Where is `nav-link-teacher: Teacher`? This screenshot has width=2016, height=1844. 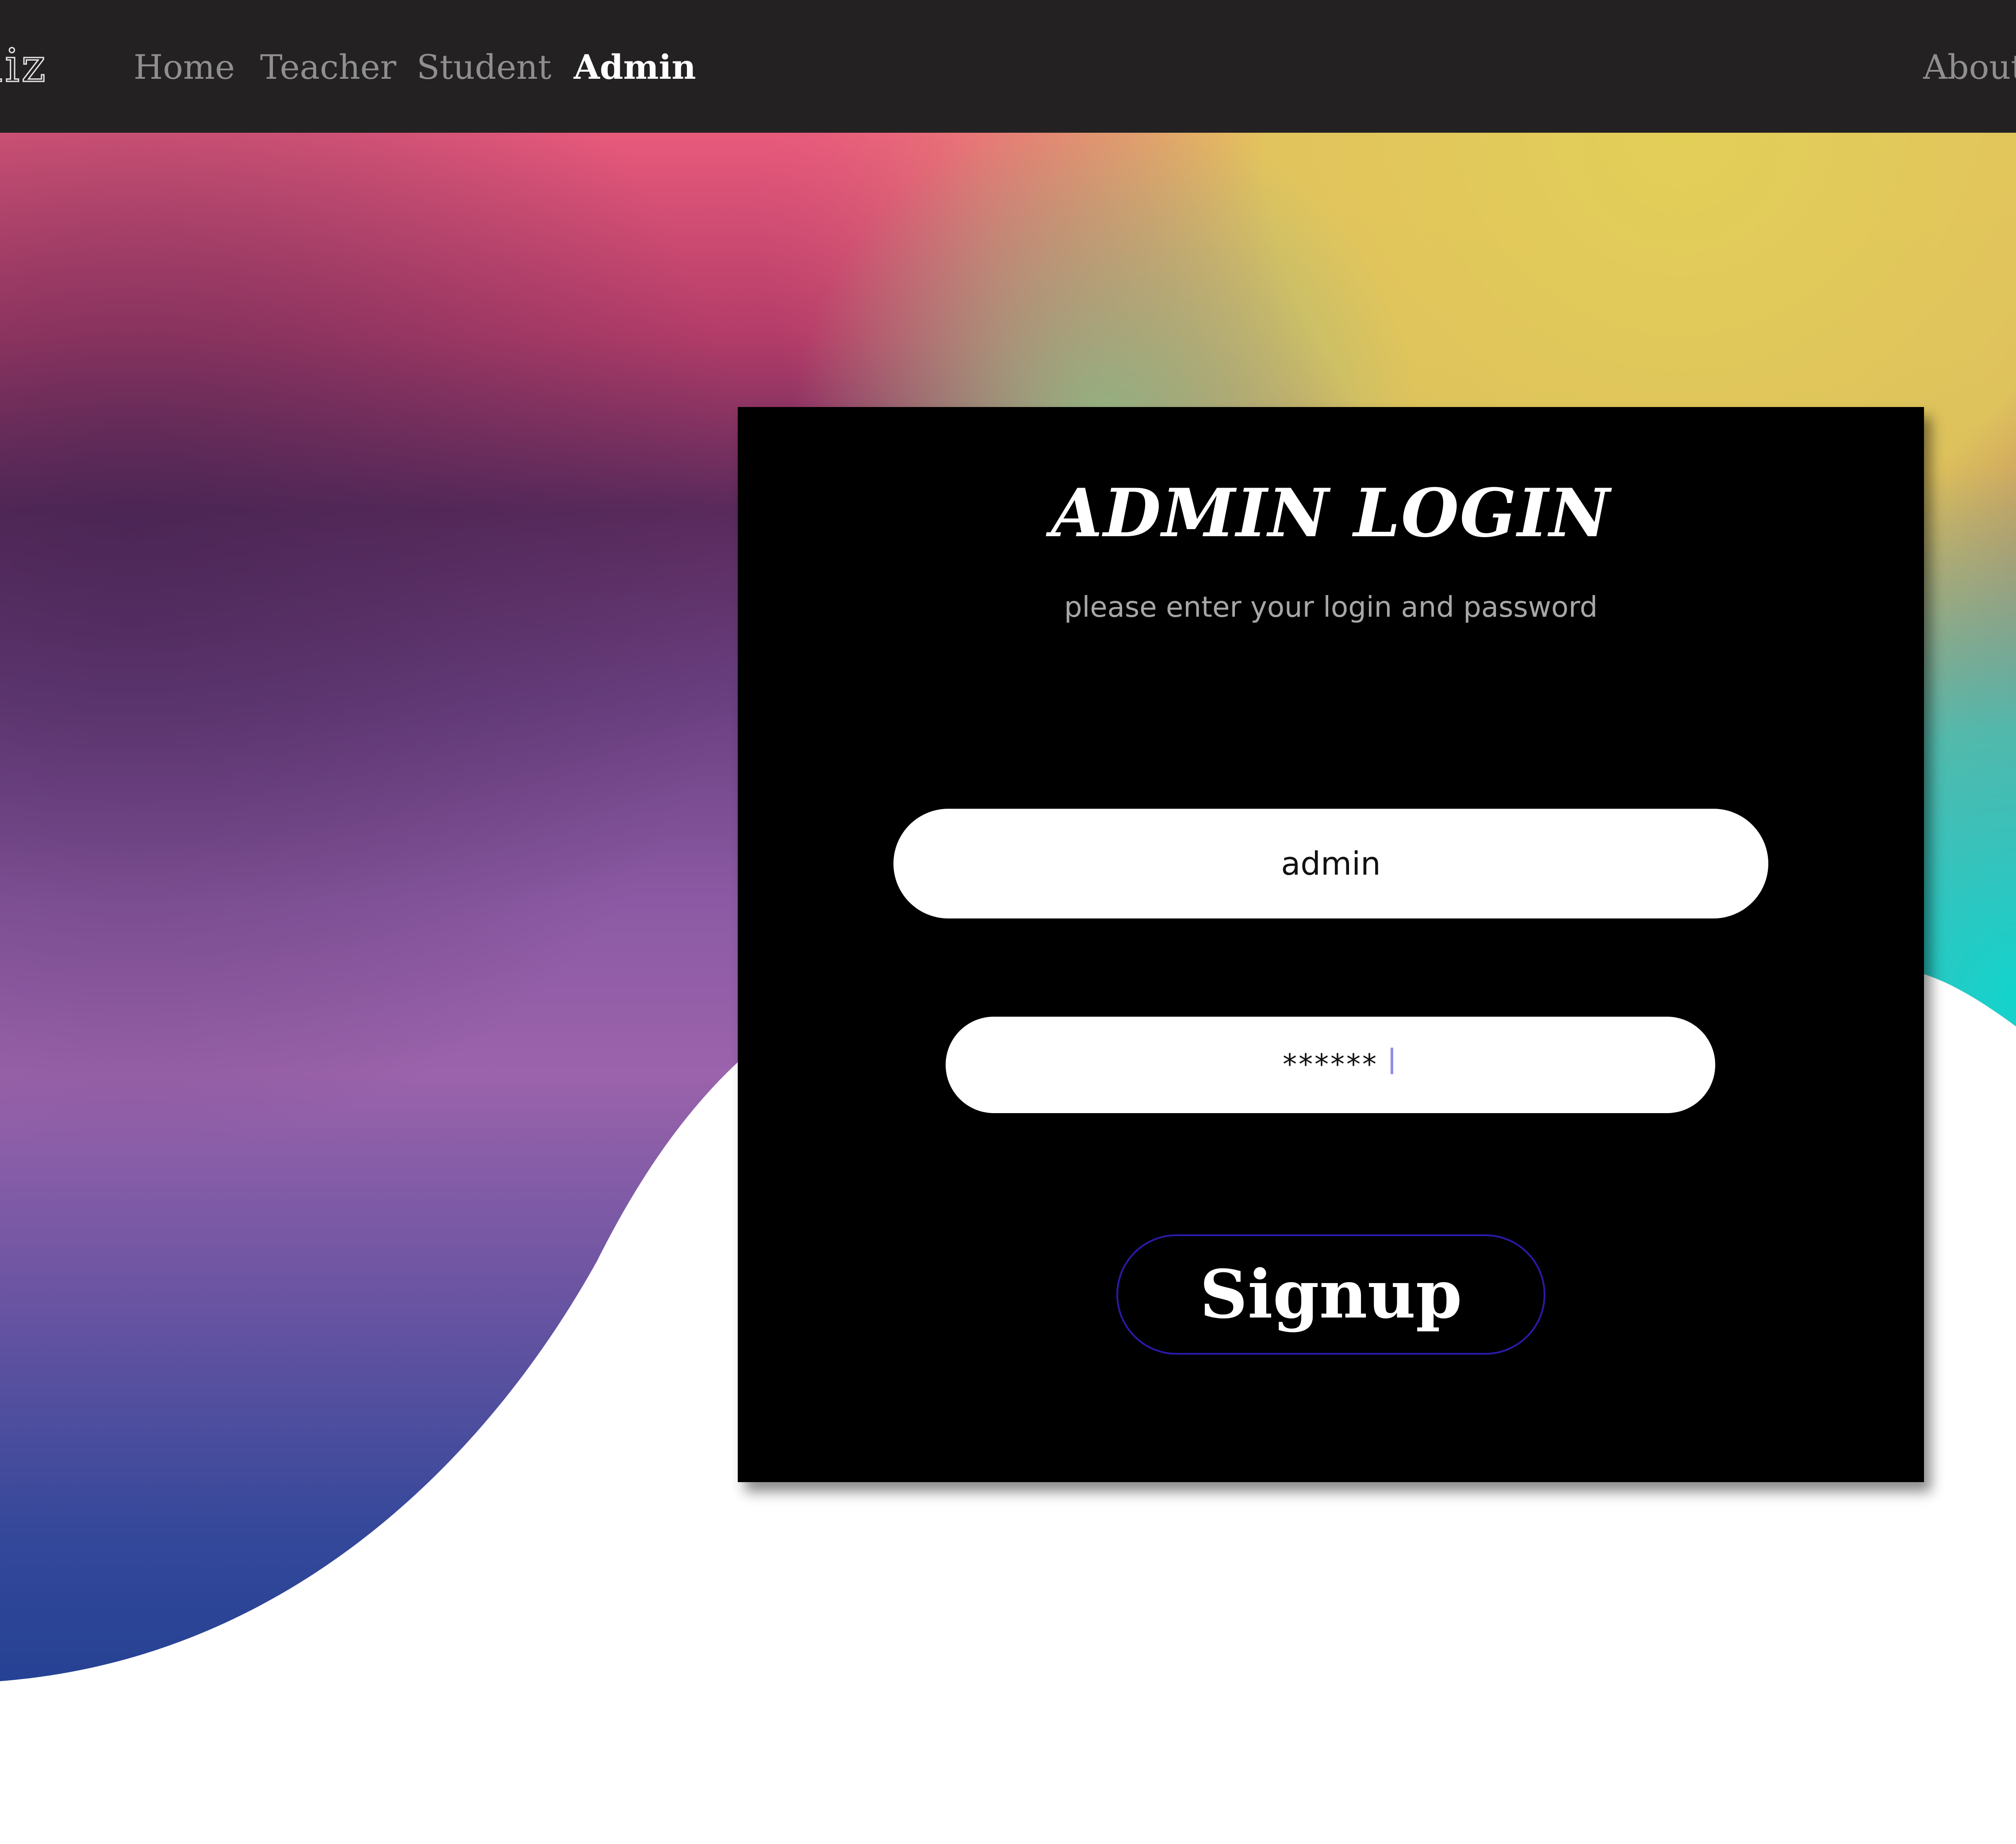
nav-link-teacher: Teacher is located at coordinates (328, 67).